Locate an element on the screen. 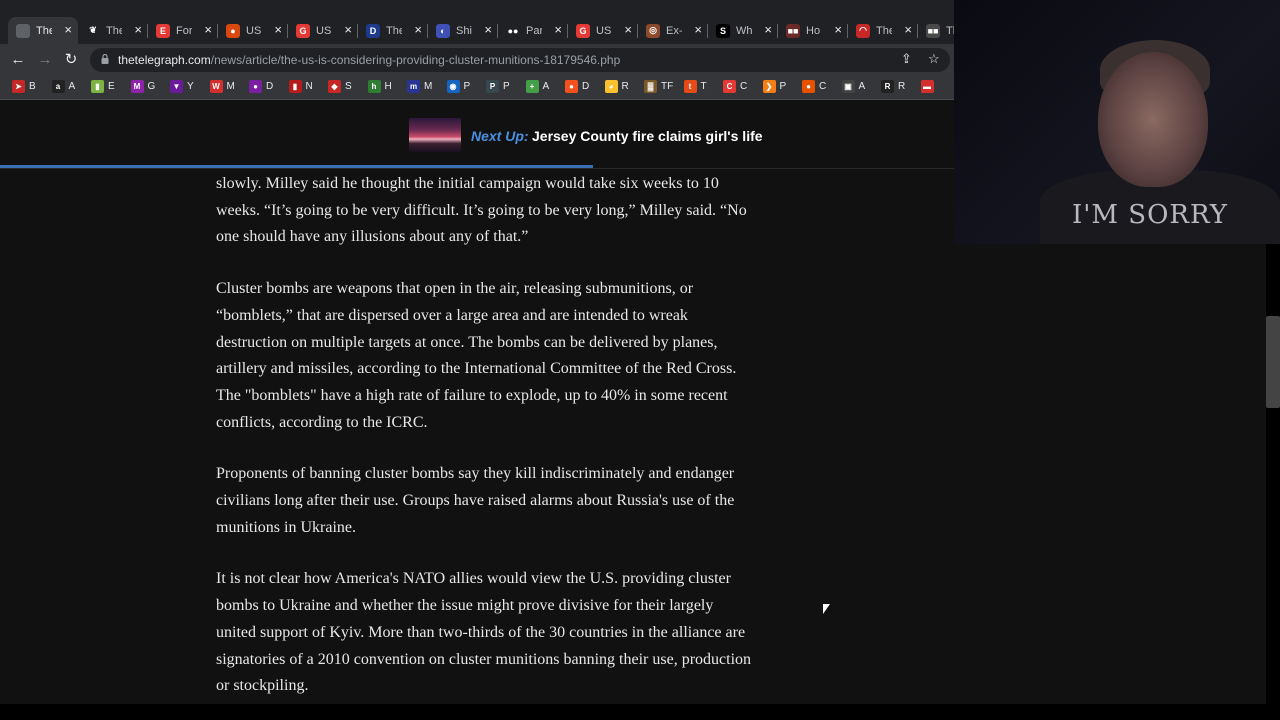  bookmark-label: Y is located at coordinates (190, 86).